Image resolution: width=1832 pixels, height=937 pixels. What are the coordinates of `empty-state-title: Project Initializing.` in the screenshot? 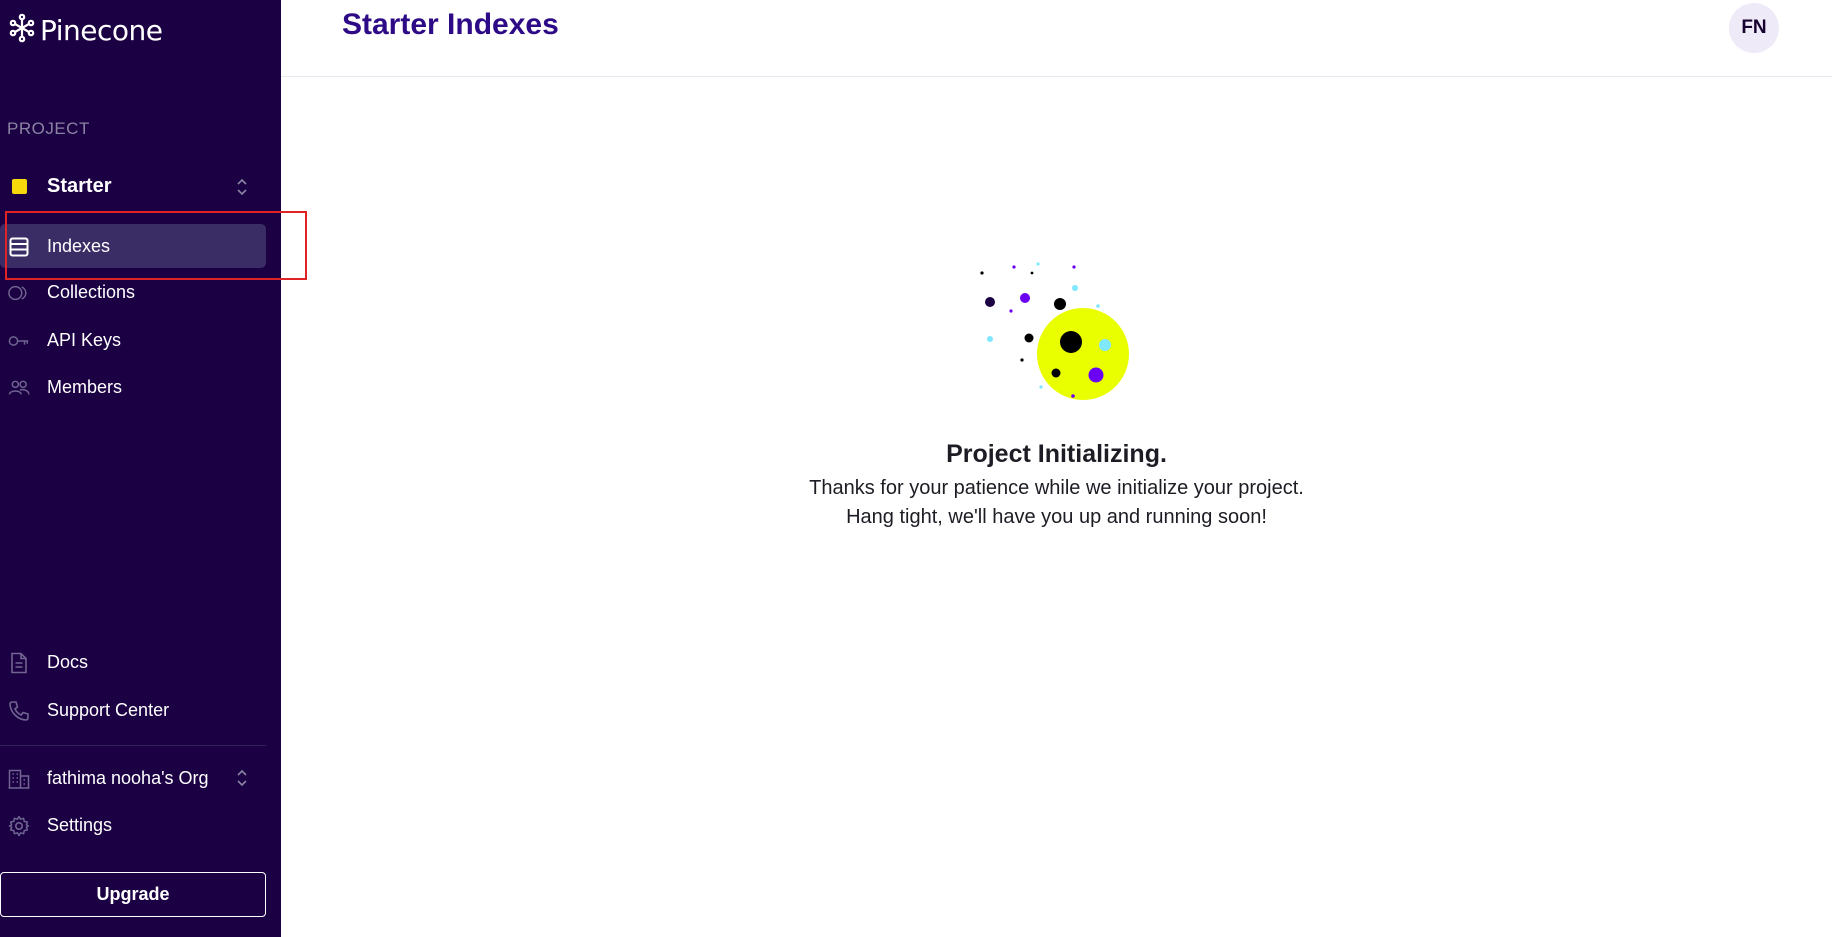 It's located at (1056, 454).